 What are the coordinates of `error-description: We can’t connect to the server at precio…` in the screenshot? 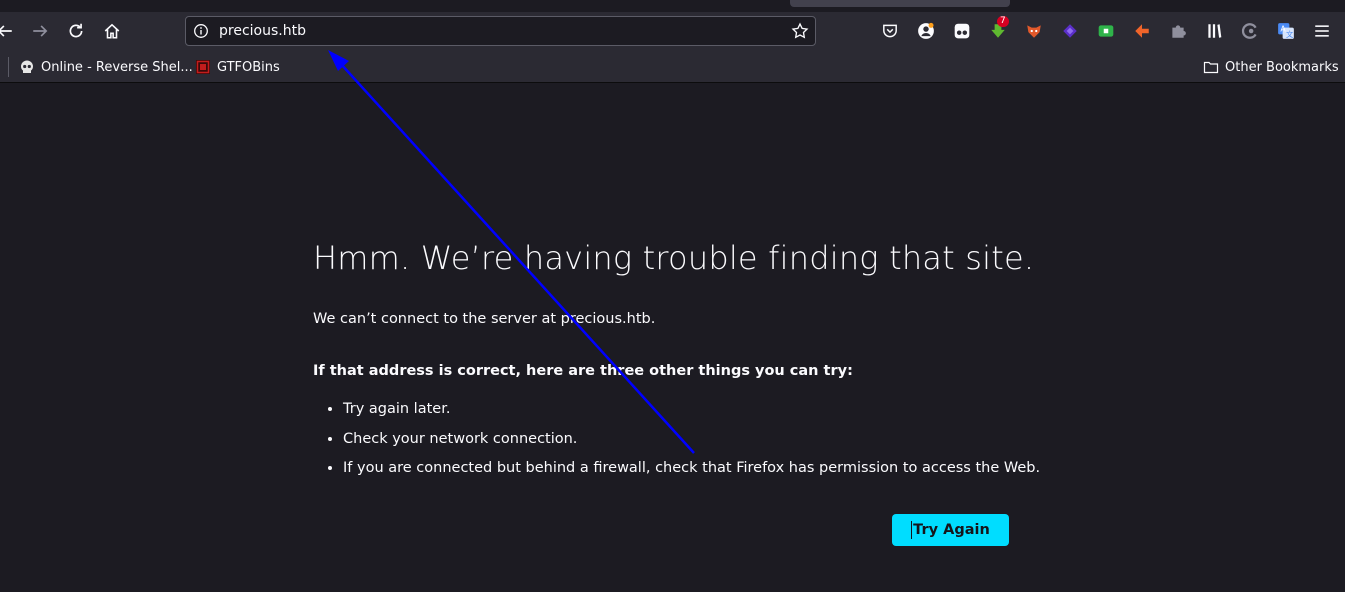 It's located at (484, 319).